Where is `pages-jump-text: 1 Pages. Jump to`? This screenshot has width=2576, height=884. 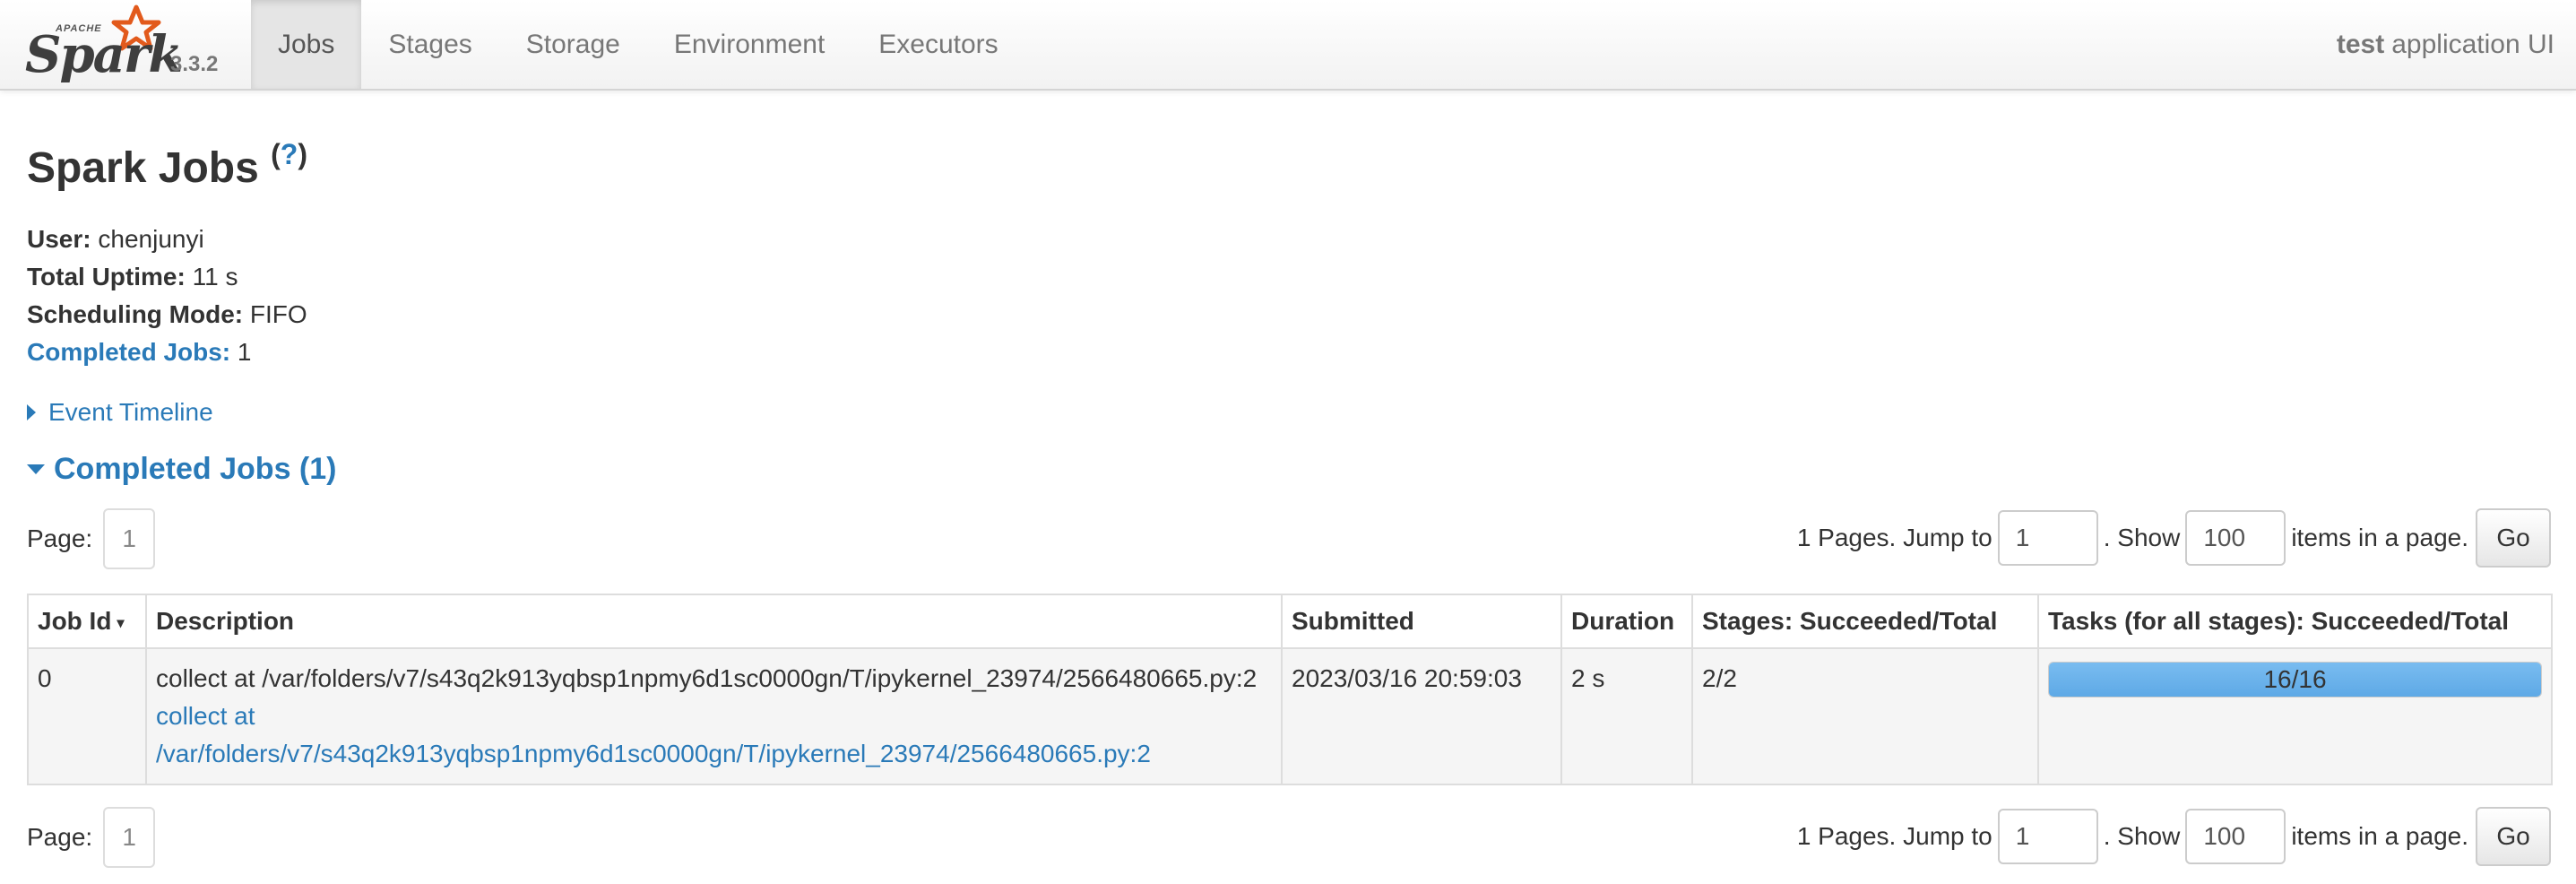 pages-jump-text: 1 Pages. Jump to is located at coordinates (1894, 538).